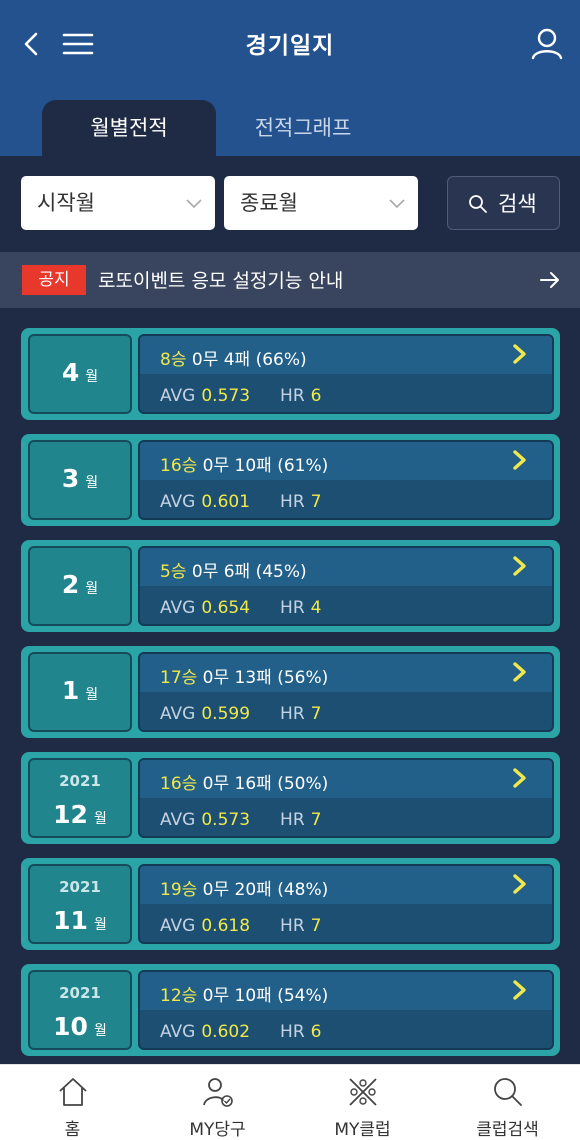  I want to click on app-header: 경기일지, so click(290, 43).